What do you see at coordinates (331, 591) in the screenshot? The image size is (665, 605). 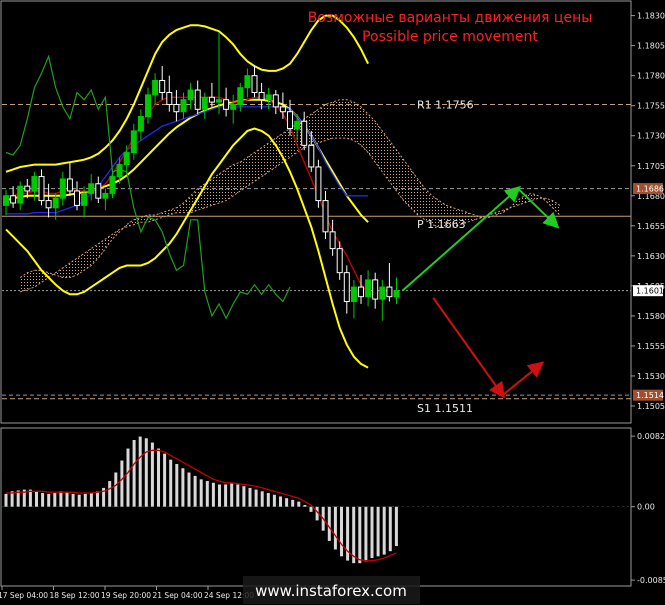 I see `watermark: www.instaforex.com` at bounding box center [331, 591].